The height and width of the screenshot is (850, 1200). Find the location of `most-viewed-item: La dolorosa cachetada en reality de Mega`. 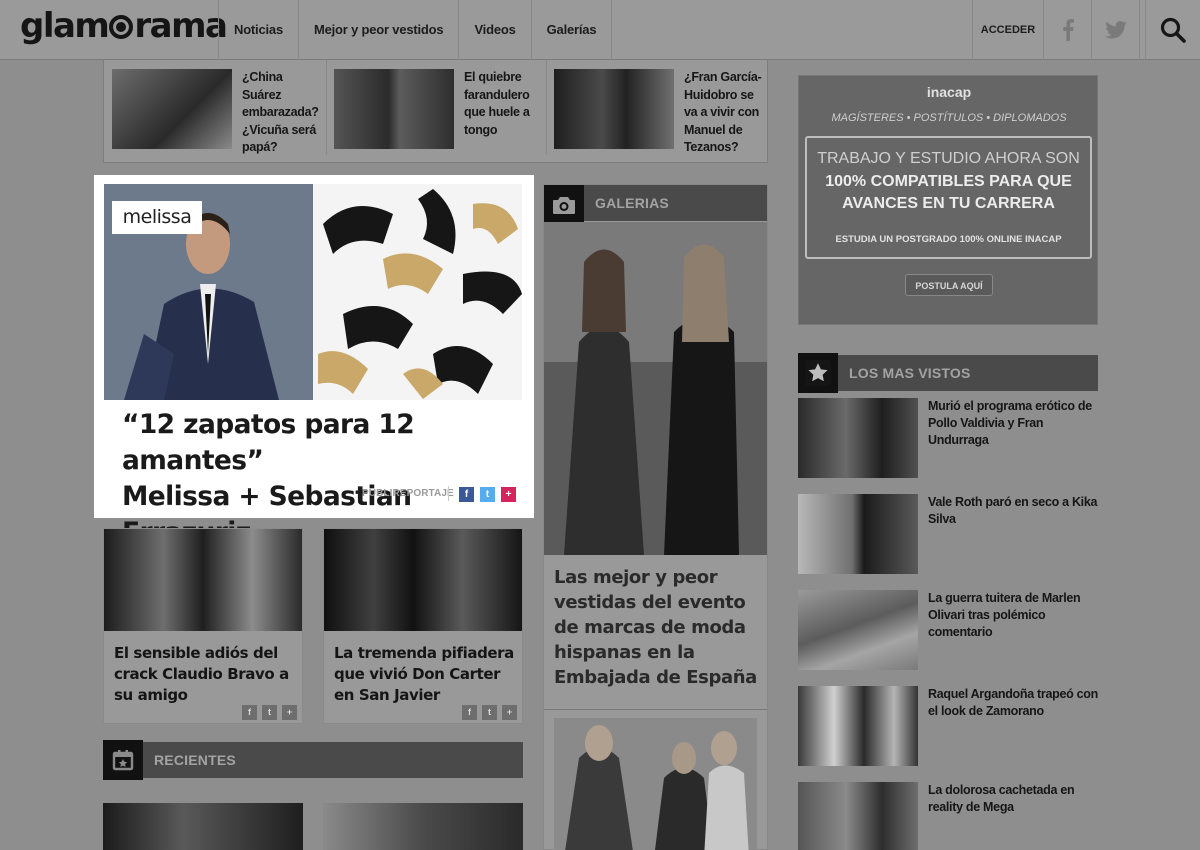

most-viewed-item: La dolorosa cachetada en reality de Mega is located at coordinates (948, 816).